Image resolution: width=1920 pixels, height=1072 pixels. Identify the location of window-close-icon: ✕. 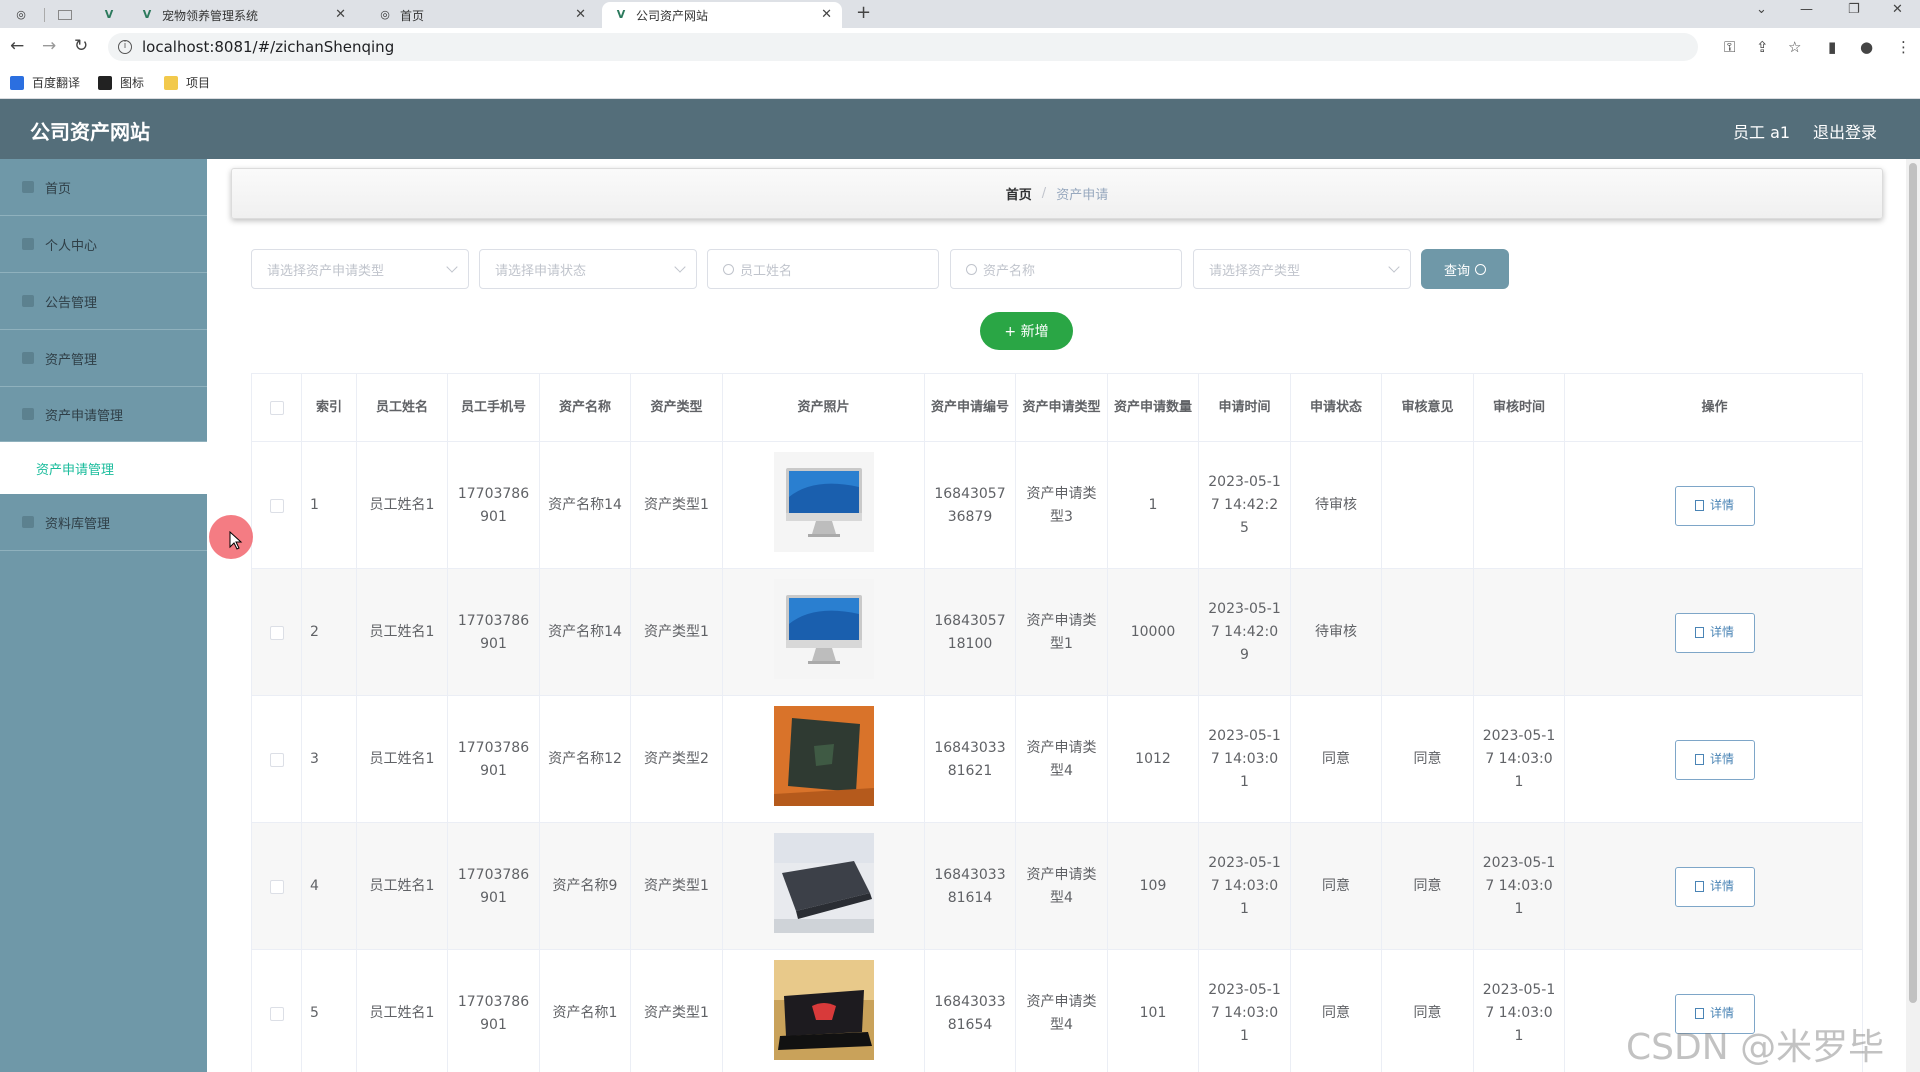
(1897, 9).